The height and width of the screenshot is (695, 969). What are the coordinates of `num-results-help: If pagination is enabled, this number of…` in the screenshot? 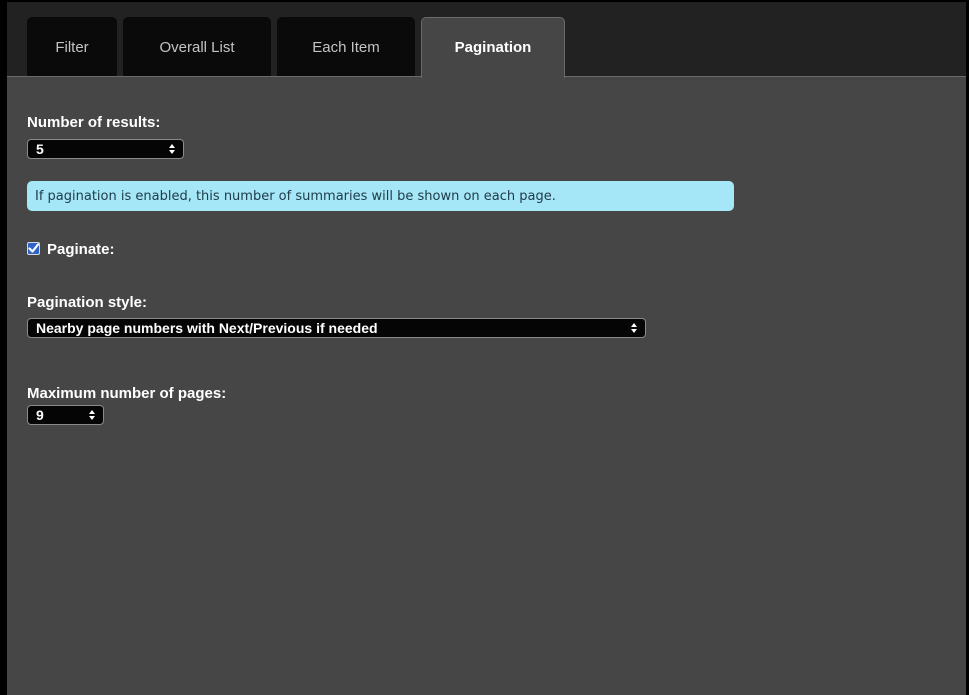 It's located at (380, 196).